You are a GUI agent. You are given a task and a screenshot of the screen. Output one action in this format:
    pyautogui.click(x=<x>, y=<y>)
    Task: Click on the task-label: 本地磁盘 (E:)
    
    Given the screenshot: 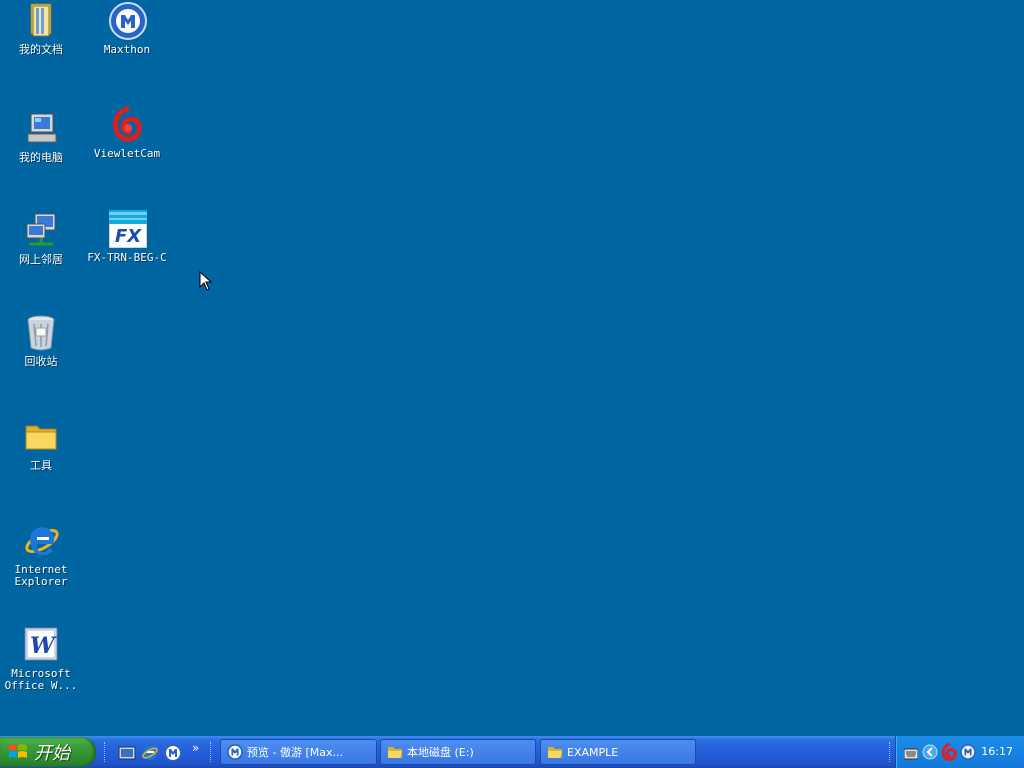 What is the action you would take?
    pyautogui.click(x=440, y=752)
    